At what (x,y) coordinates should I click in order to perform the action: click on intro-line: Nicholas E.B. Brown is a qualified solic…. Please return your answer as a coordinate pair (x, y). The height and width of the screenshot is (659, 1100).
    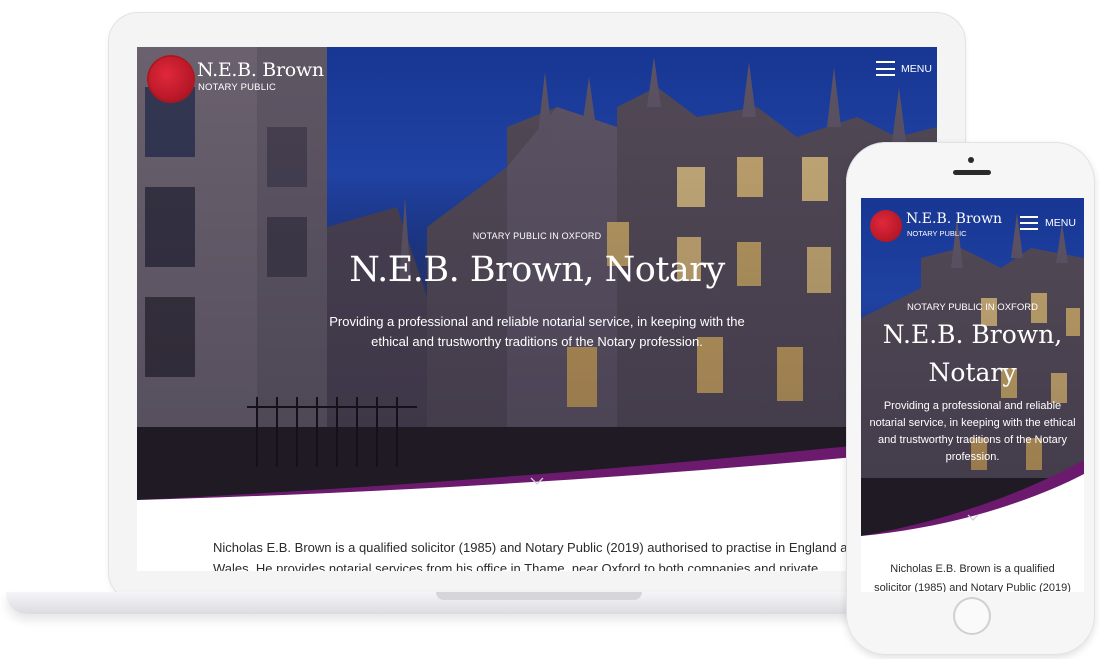
    Looking at the image, I should click on (537, 547).